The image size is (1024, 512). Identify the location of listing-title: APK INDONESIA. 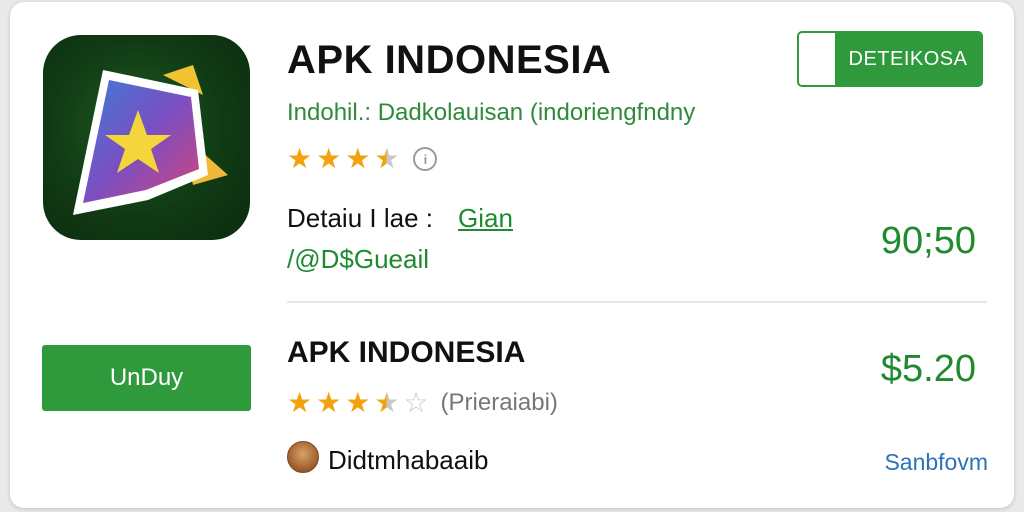
(406, 352).